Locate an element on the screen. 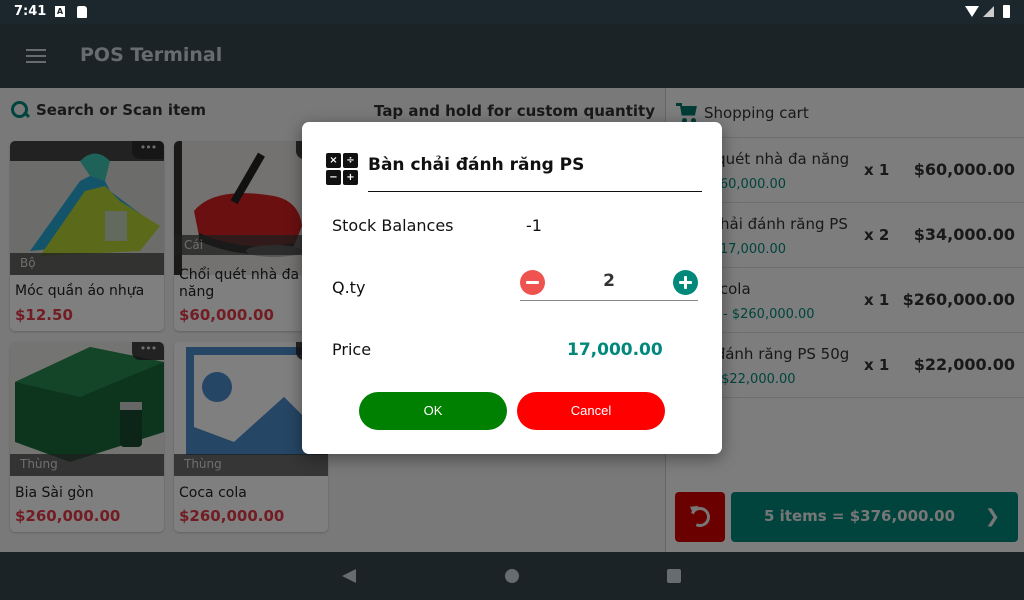 Image resolution: width=1024 pixels, height=600 pixels. qty-label: Q.ty is located at coordinates (349, 287).